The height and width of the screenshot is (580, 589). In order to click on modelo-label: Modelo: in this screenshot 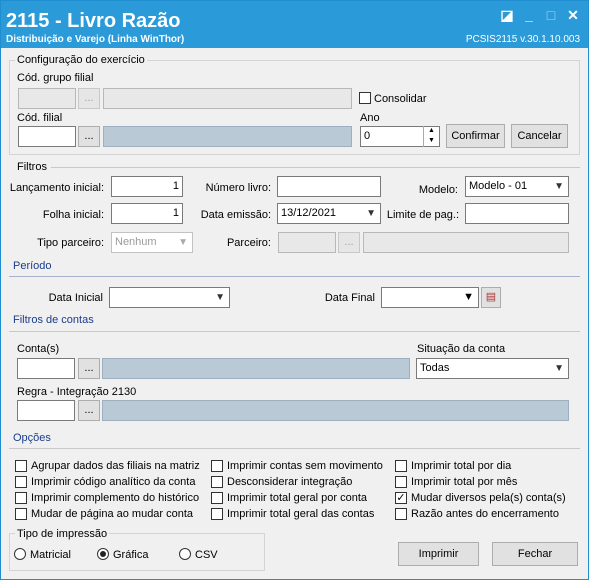, I will do `click(438, 190)`.